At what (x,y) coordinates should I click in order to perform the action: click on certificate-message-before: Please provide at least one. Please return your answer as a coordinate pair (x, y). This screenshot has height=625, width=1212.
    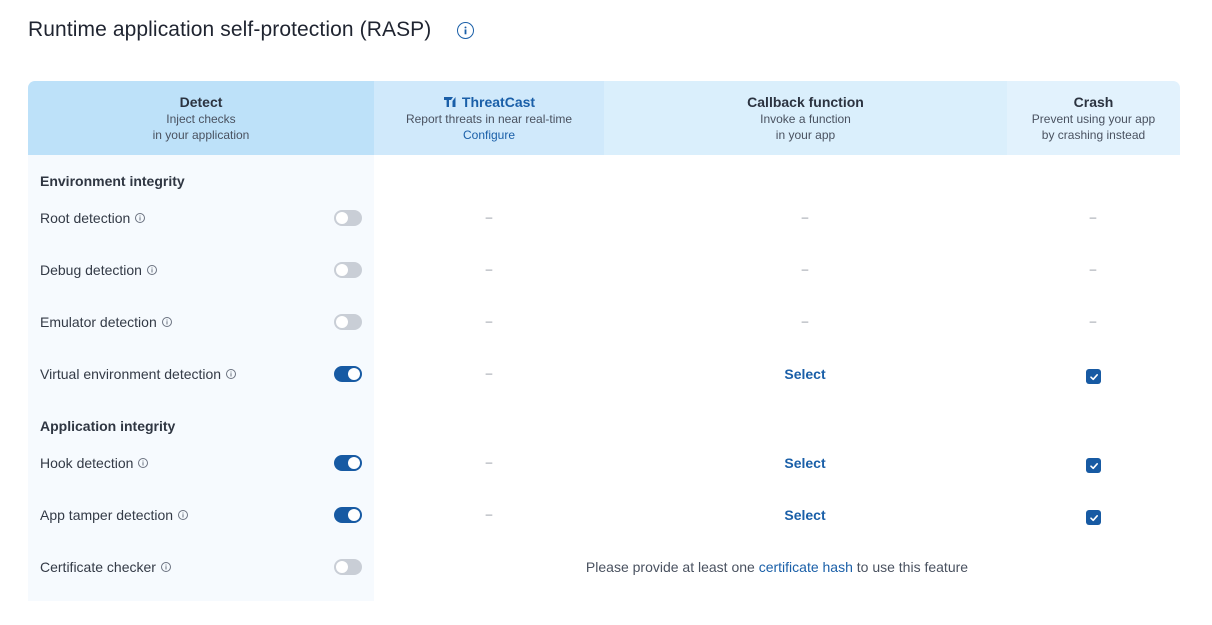
    Looking at the image, I should click on (672, 567).